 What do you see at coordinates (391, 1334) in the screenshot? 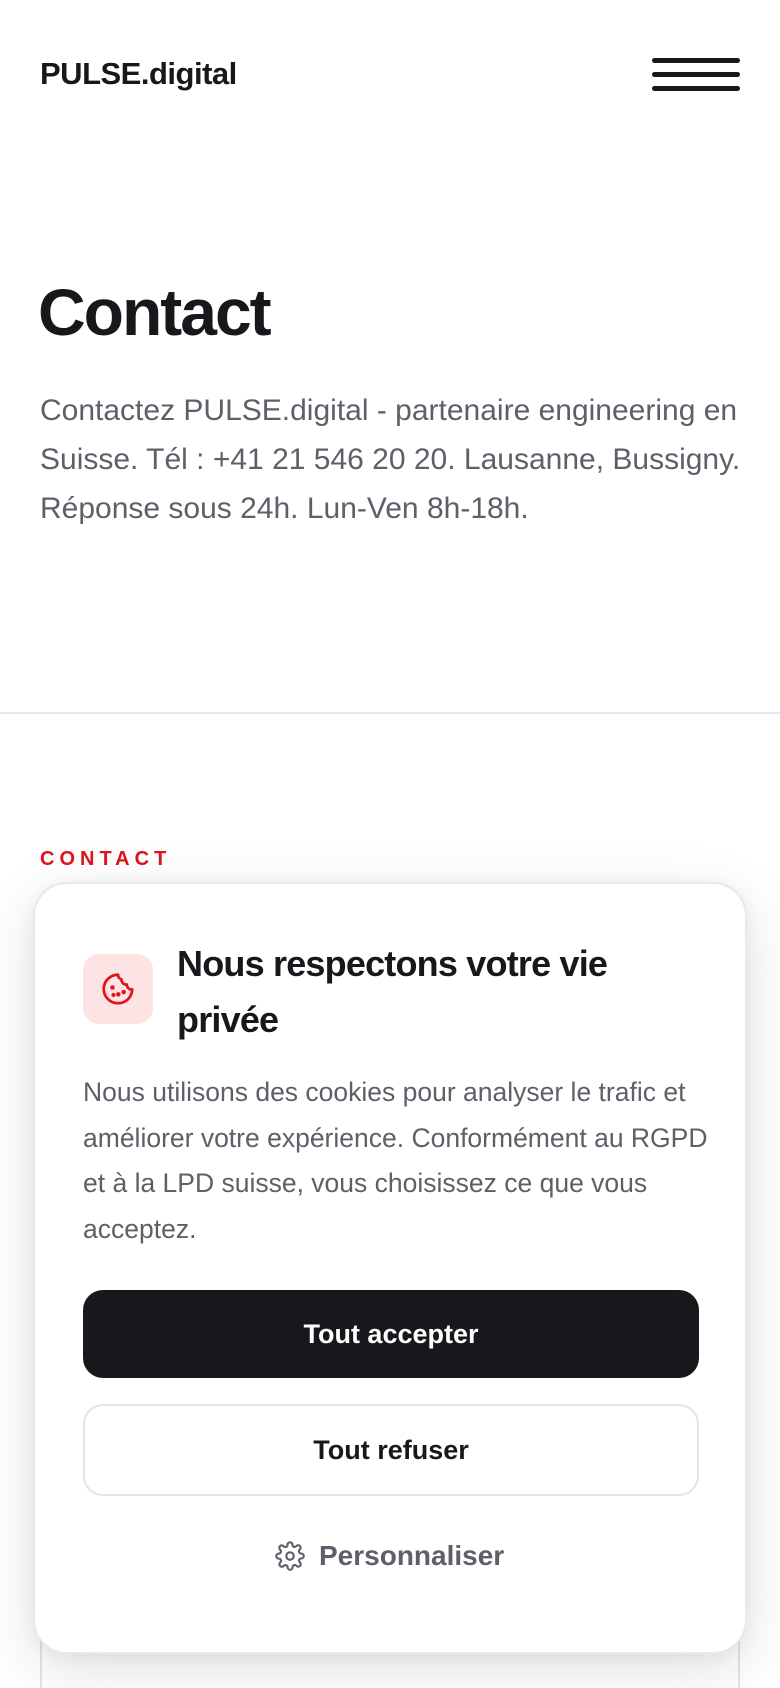
I see `accept-all-button: Tout accepter` at bounding box center [391, 1334].